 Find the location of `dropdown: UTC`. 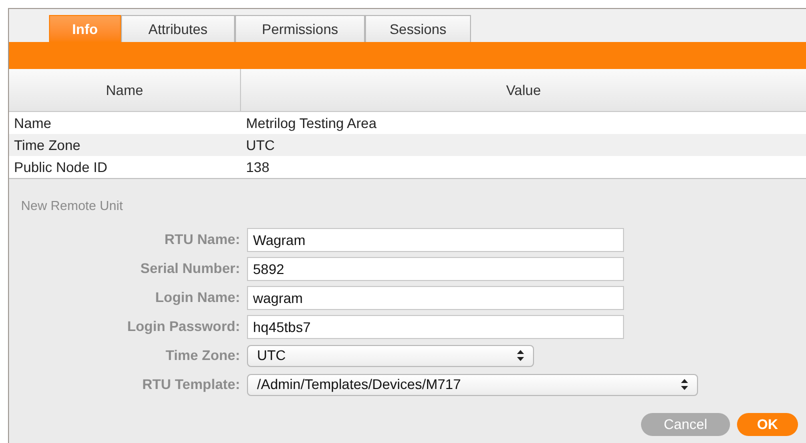

dropdown: UTC is located at coordinates (390, 355).